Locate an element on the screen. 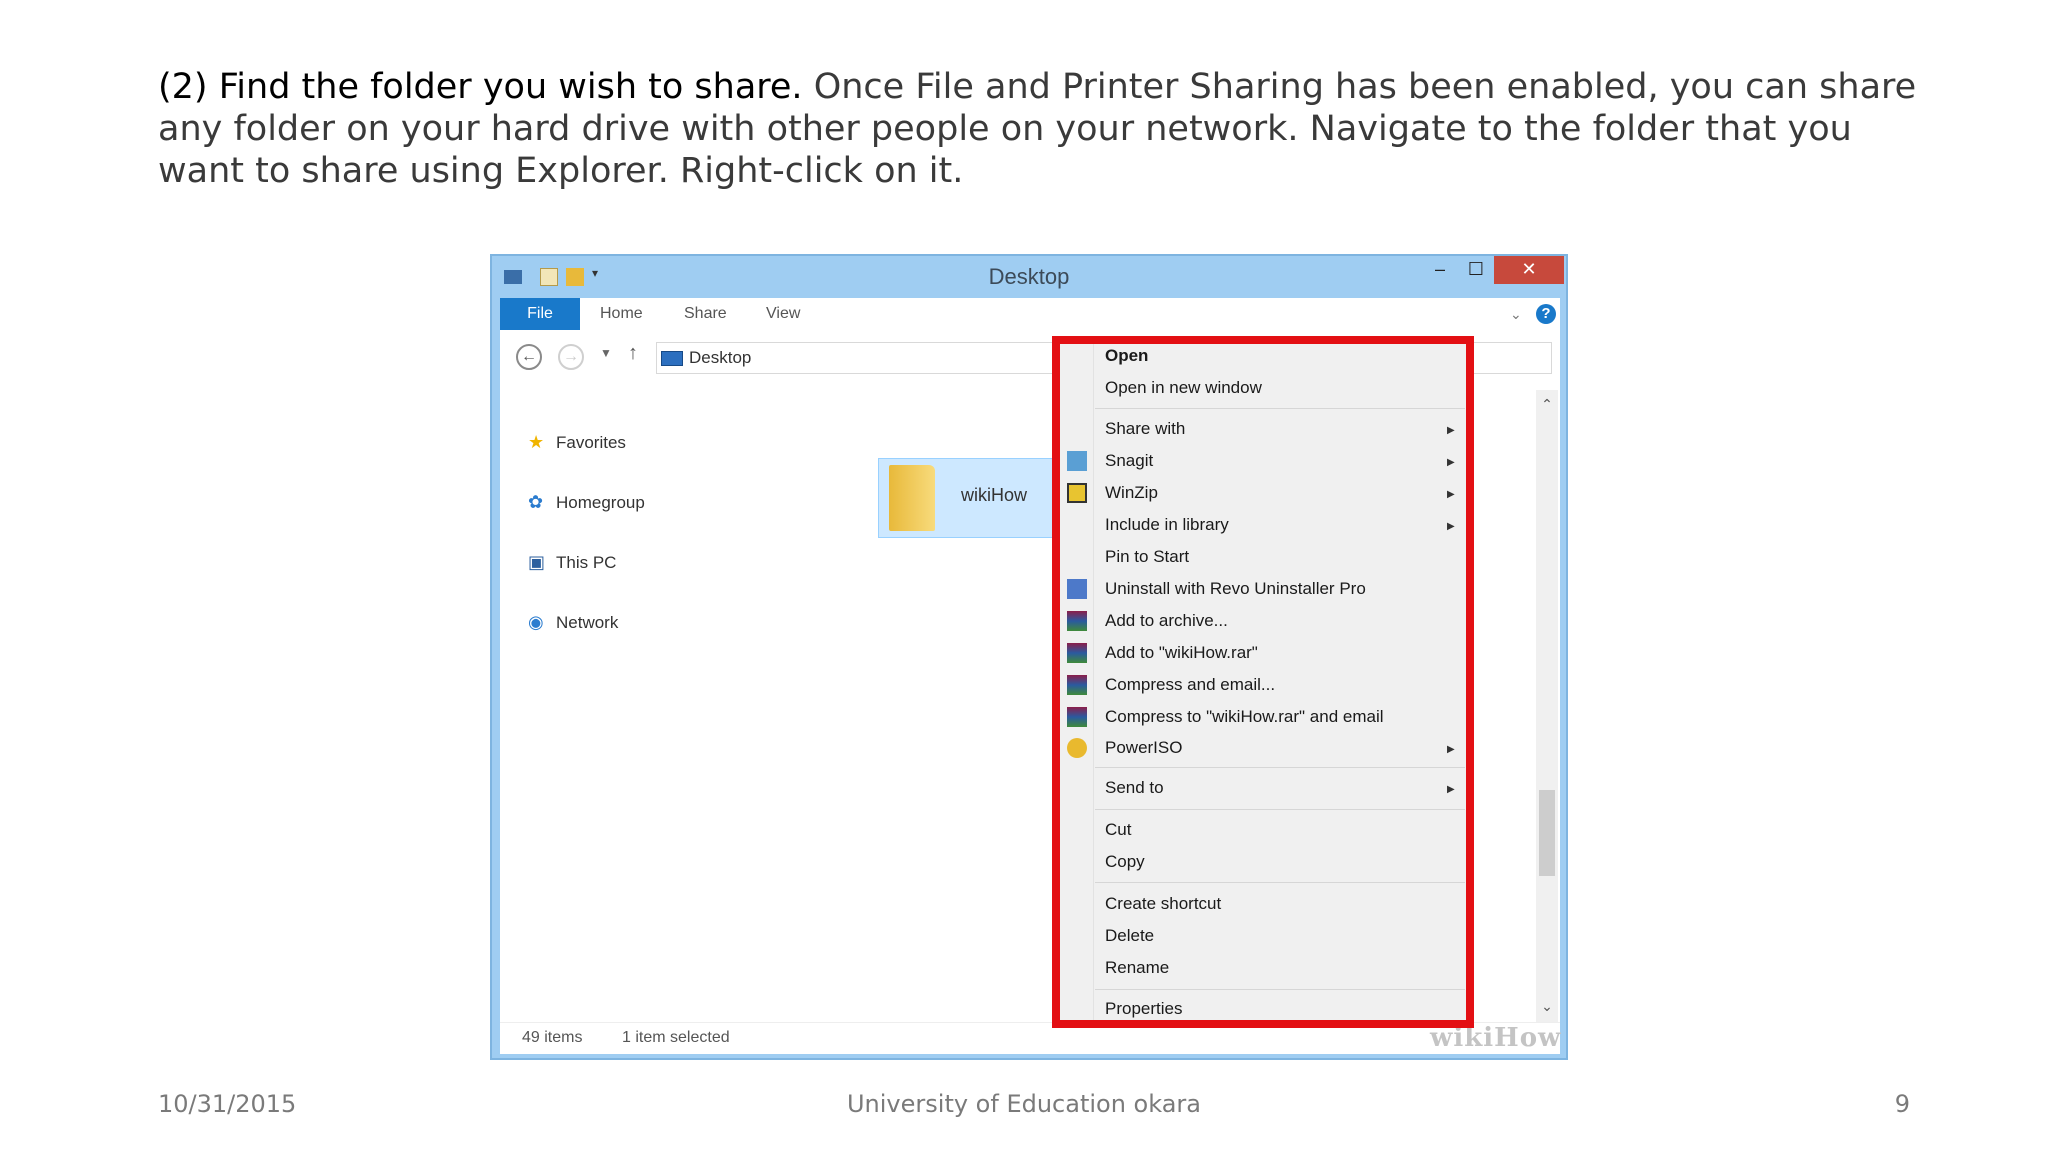  nav-item-homegroup: ✿ Homegroup is located at coordinates (586, 502).